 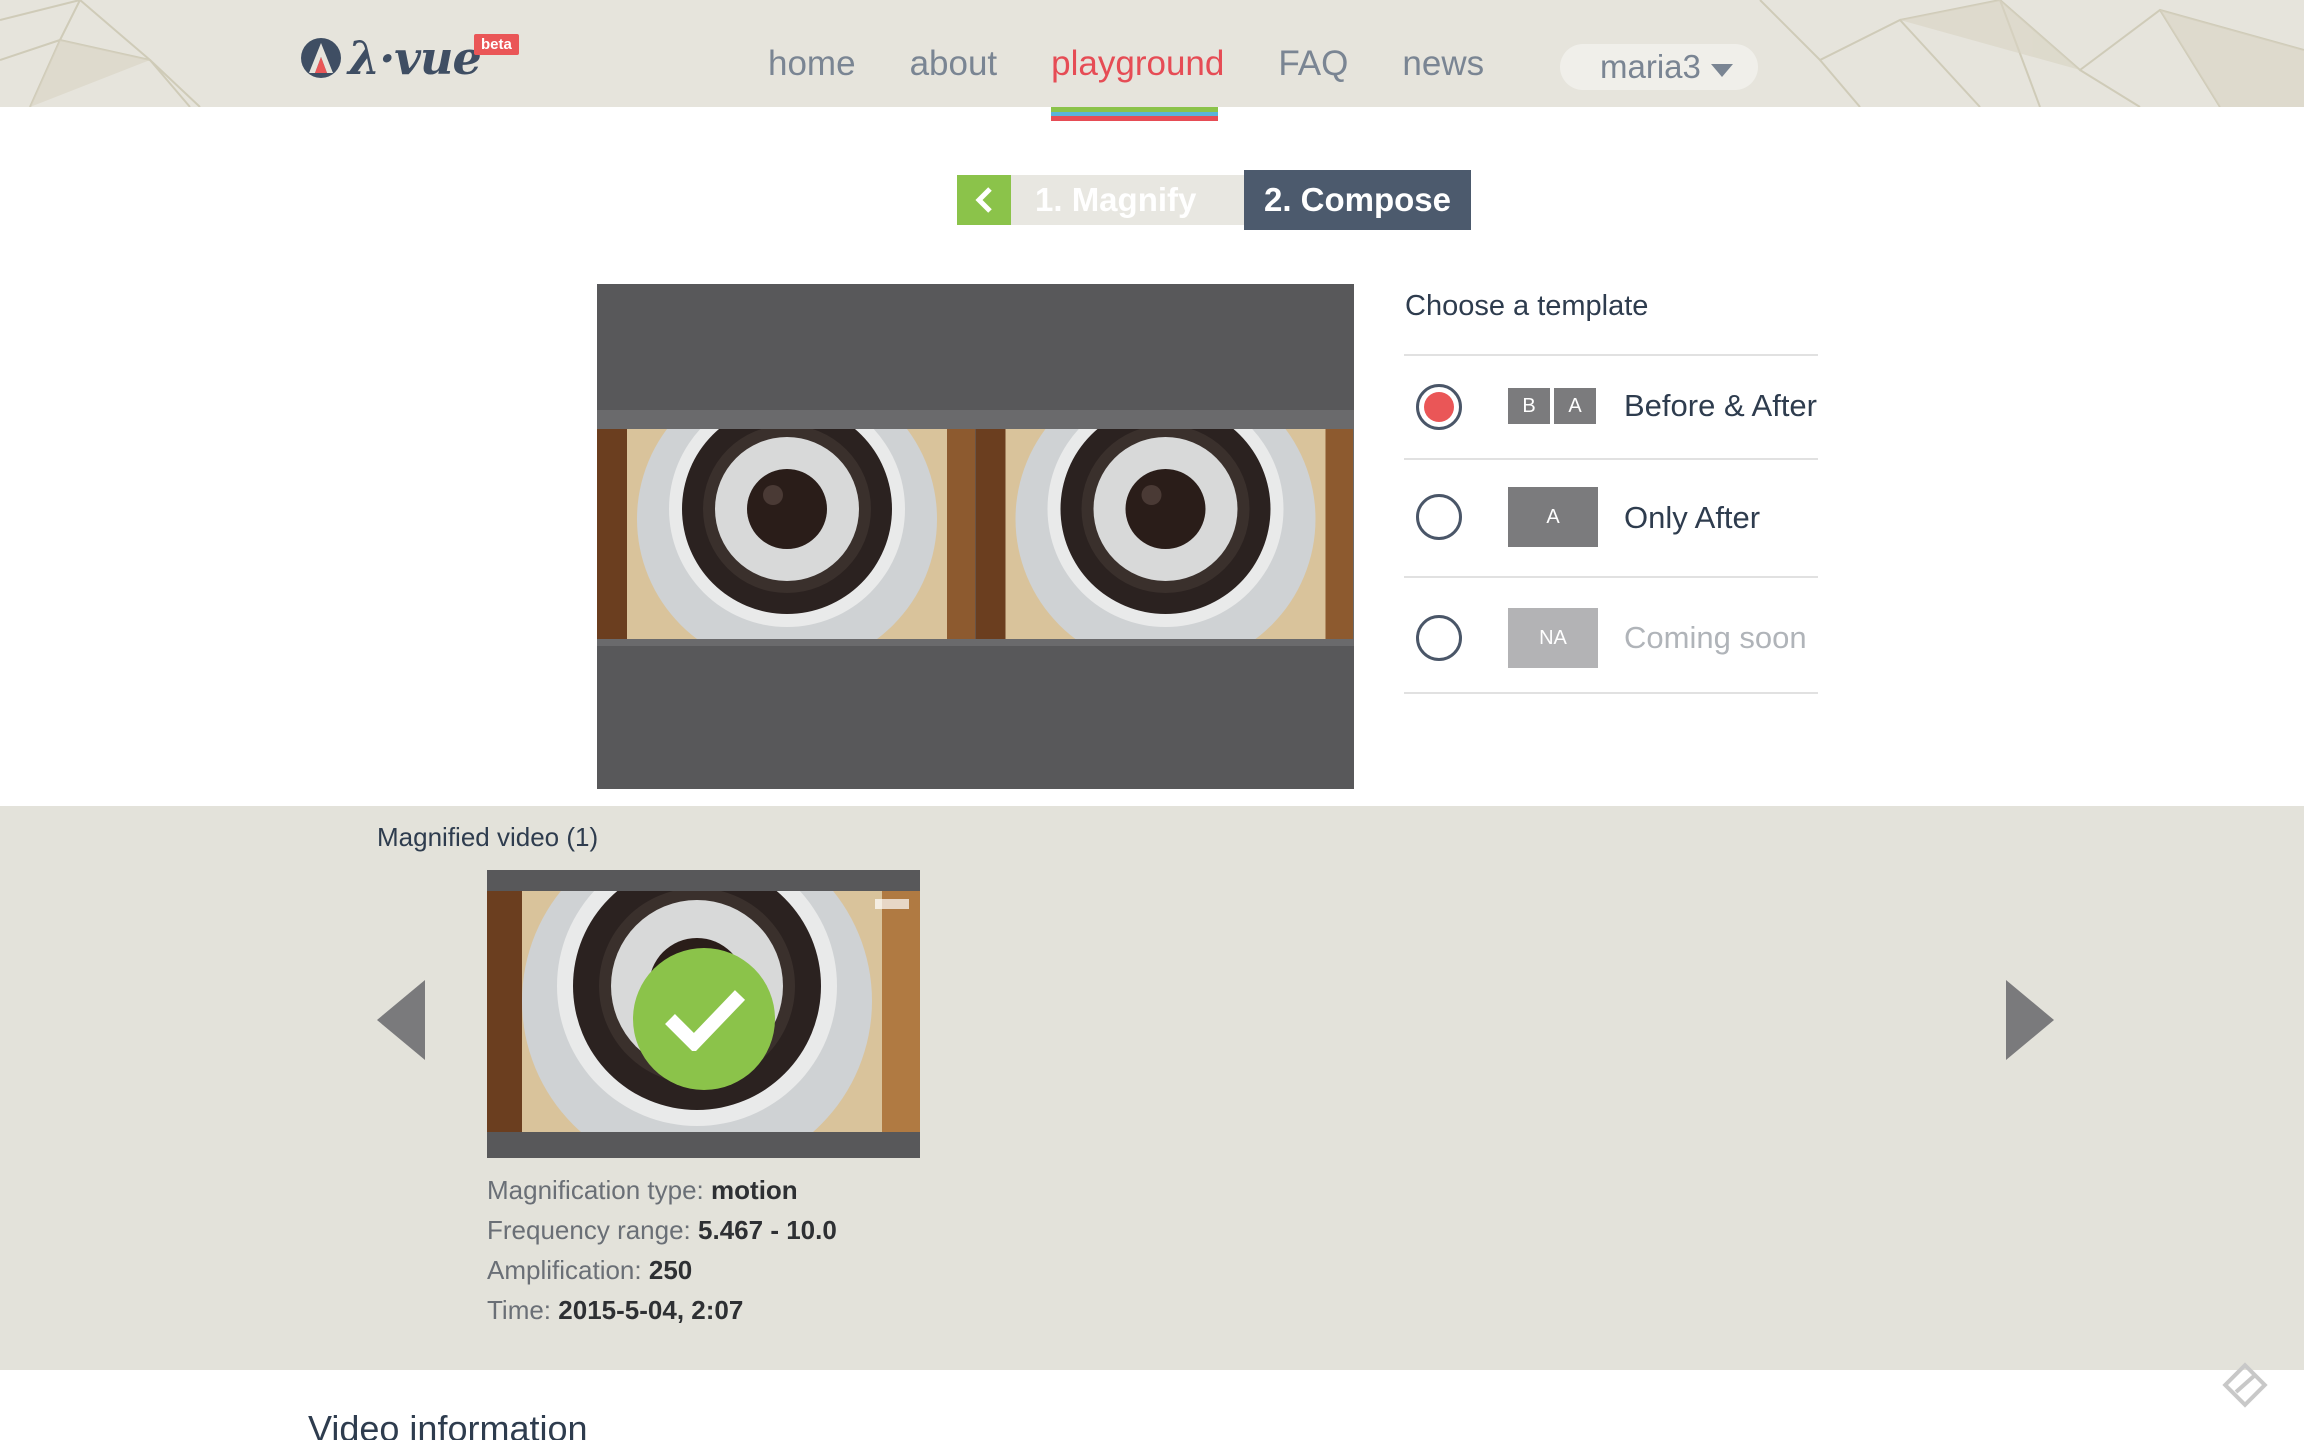 What do you see at coordinates (1611, 517) in the screenshot?
I see `template-option-only-after: A Only After` at bounding box center [1611, 517].